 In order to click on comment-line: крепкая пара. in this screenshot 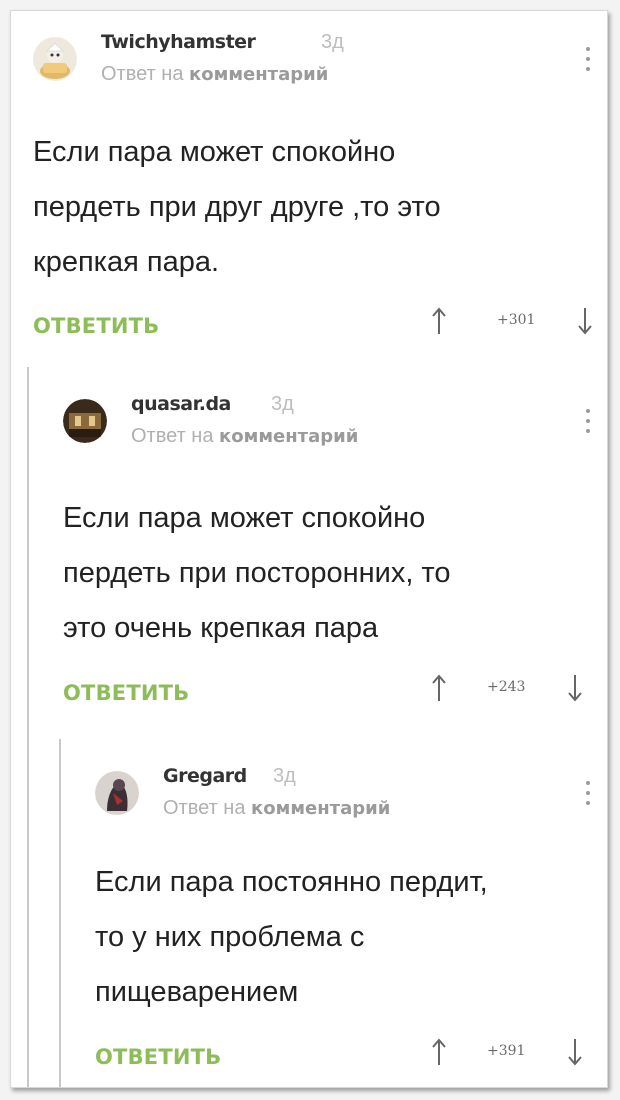, I will do `click(126, 262)`.